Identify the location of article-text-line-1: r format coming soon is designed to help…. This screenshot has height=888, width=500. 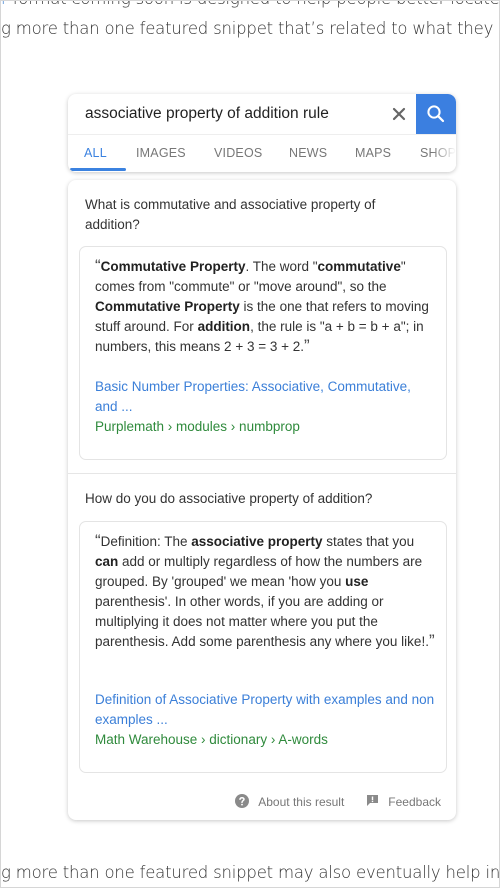
(250, 4).